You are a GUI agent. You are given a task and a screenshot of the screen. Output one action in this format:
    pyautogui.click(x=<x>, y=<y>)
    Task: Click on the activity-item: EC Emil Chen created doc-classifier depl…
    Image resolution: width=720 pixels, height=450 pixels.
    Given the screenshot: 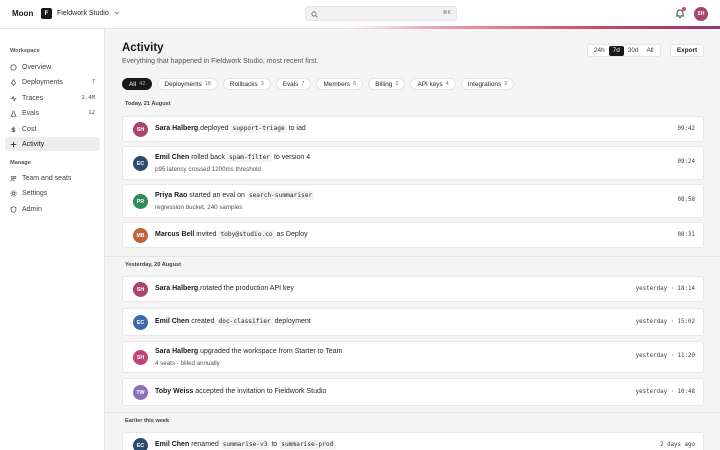 What is the action you would take?
    pyautogui.click(x=413, y=322)
    